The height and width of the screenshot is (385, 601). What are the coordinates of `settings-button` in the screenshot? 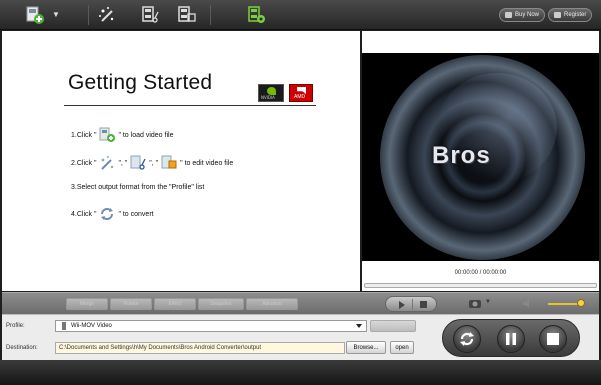 It's located at (257, 15).